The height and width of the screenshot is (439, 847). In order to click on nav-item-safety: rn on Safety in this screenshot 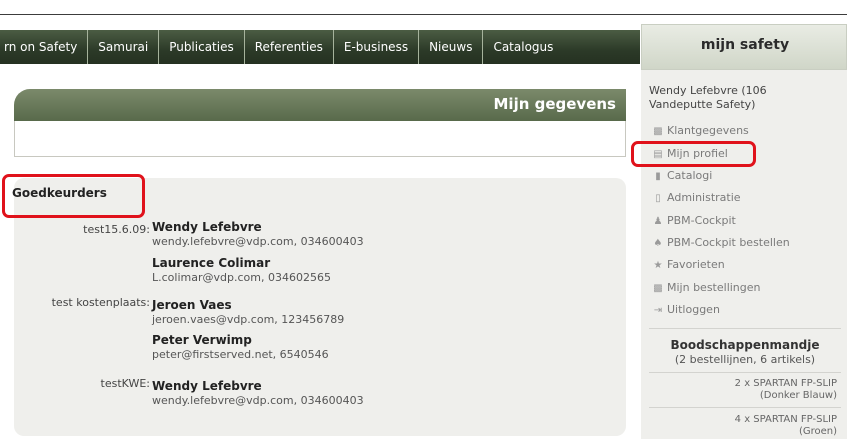, I will do `click(44, 47)`.